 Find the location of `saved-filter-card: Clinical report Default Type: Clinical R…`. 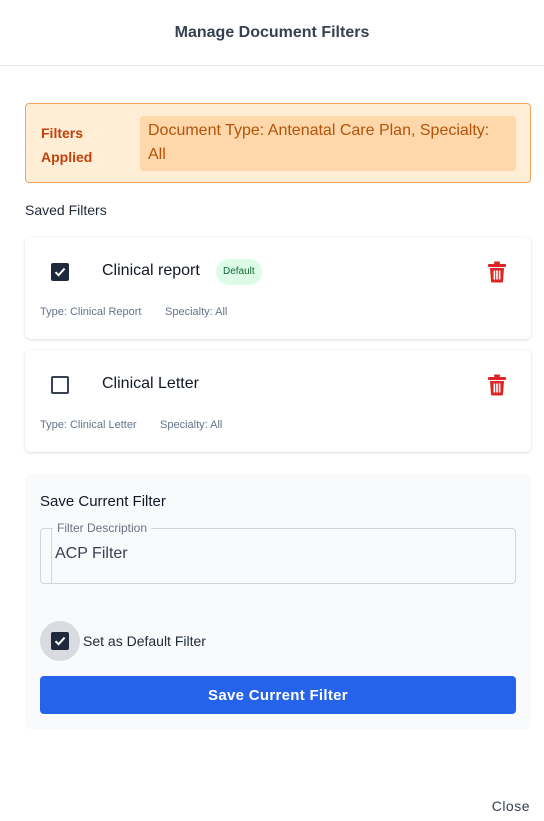

saved-filter-card: Clinical report Default Type: Clinical R… is located at coordinates (278, 288).